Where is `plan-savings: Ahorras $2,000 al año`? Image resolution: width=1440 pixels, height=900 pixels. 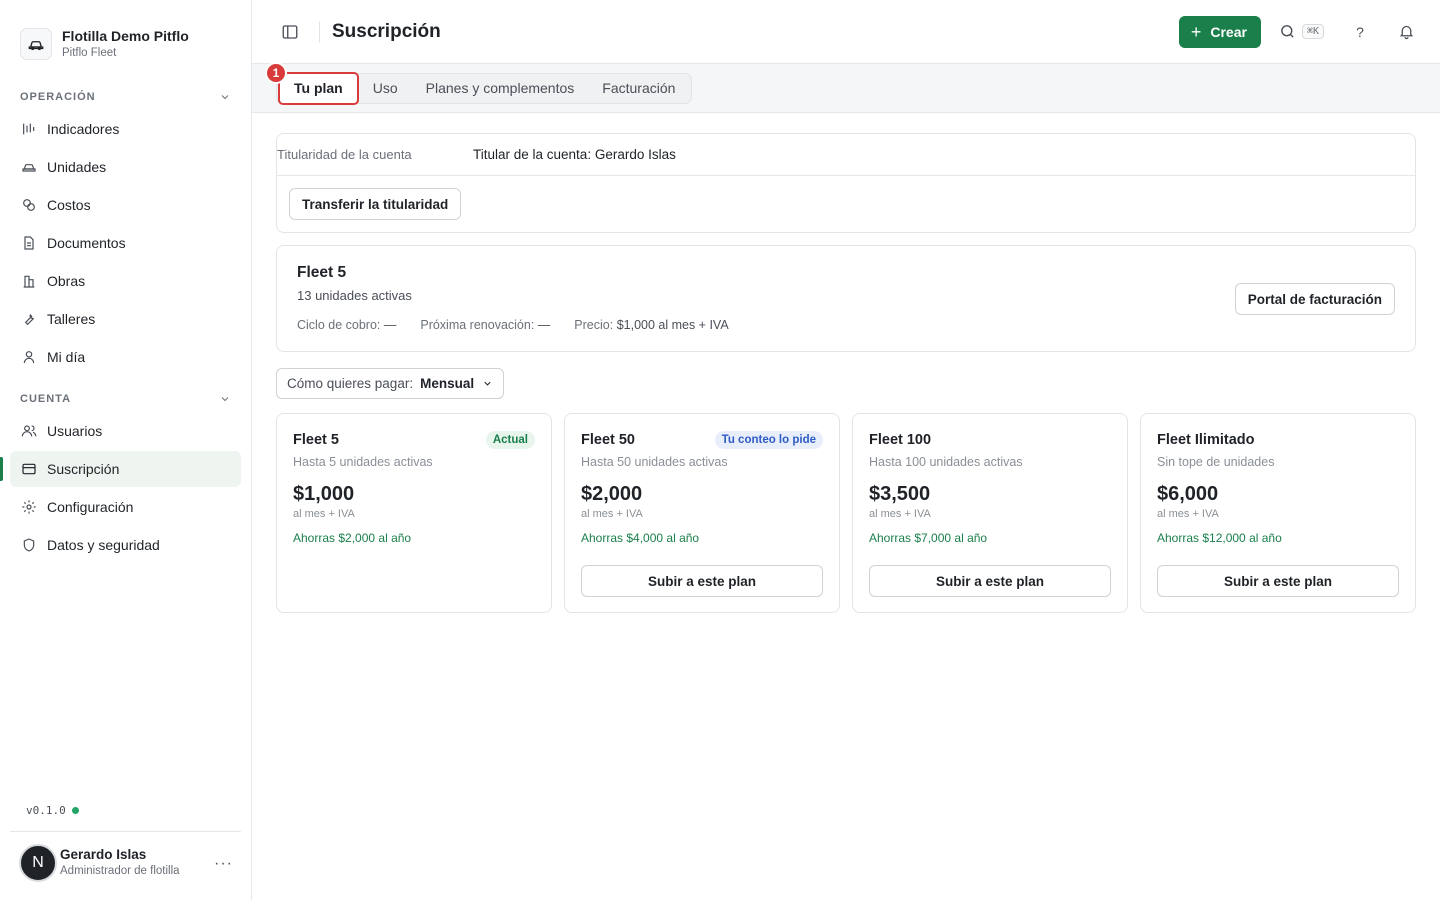
plan-savings: Ahorras $2,000 al año is located at coordinates (352, 538).